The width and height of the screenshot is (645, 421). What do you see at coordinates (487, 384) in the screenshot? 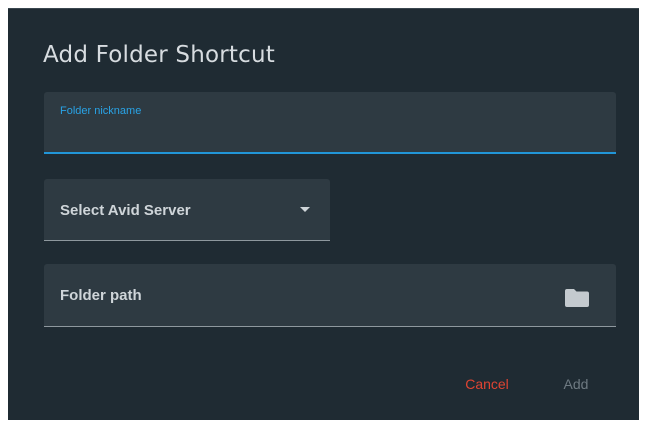
I see `cancel-button: Cancel` at bounding box center [487, 384].